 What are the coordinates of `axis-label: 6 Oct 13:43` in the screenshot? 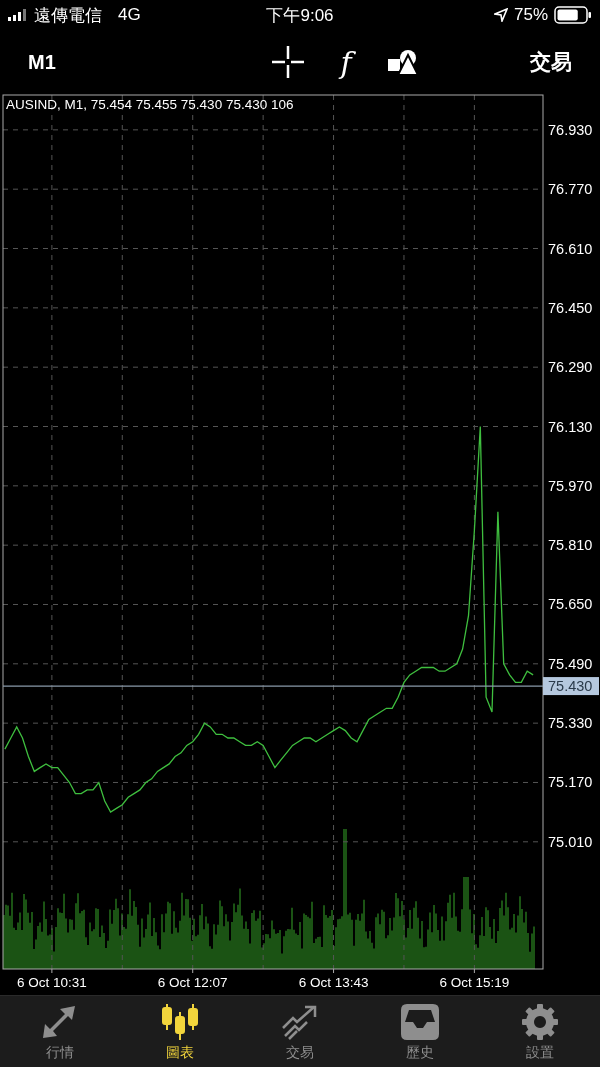 It's located at (333, 982).